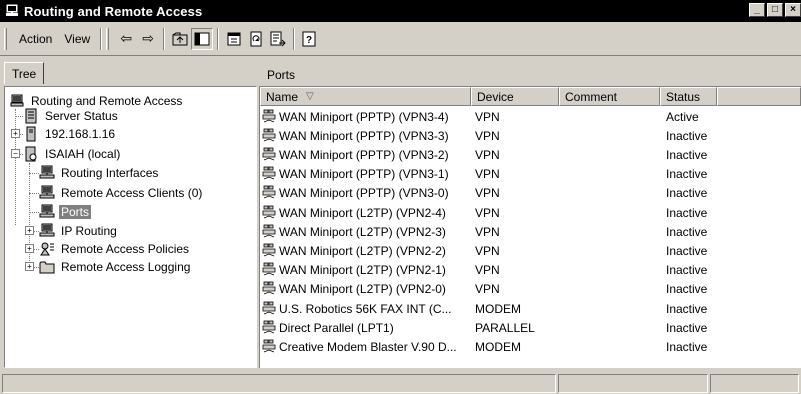 This screenshot has height=394, width=801. I want to click on table-row: WAN Miniport (L2TP) (VPN2-4) VPN Inactive, so click(530, 212).